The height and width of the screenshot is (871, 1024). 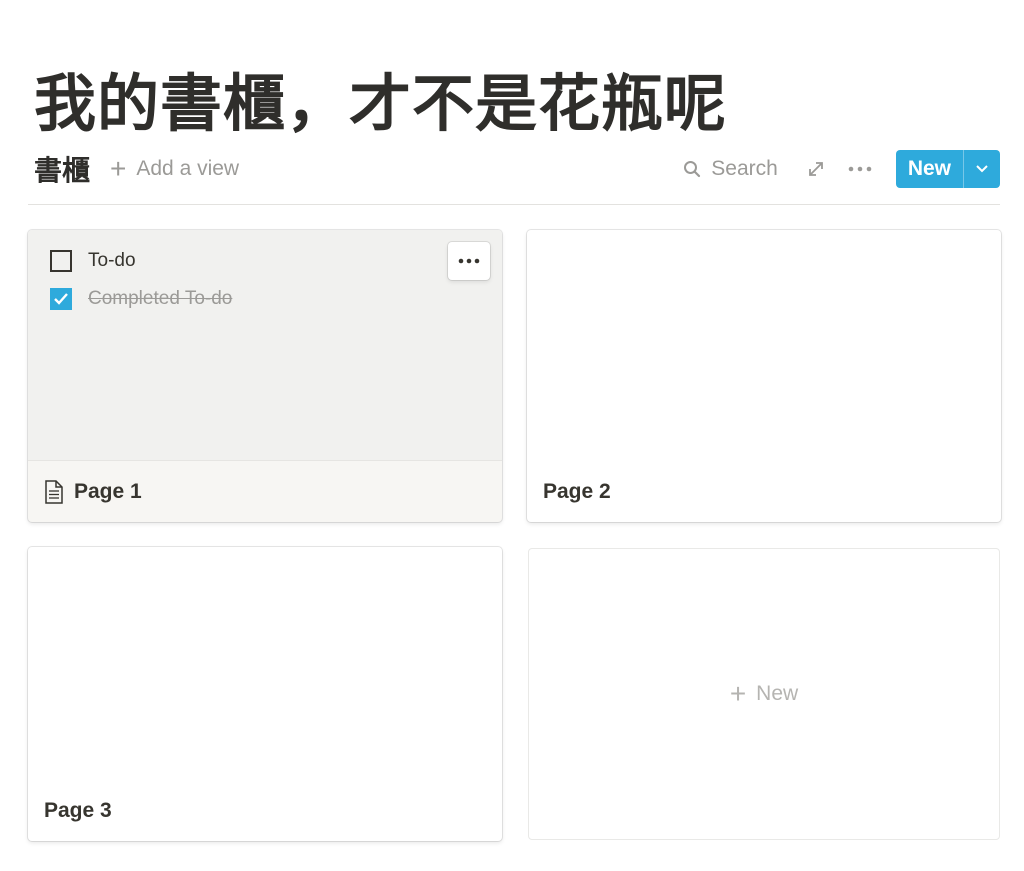 What do you see at coordinates (54, 492) in the screenshot?
I see `page-icon` at bounding box center [54, 492].